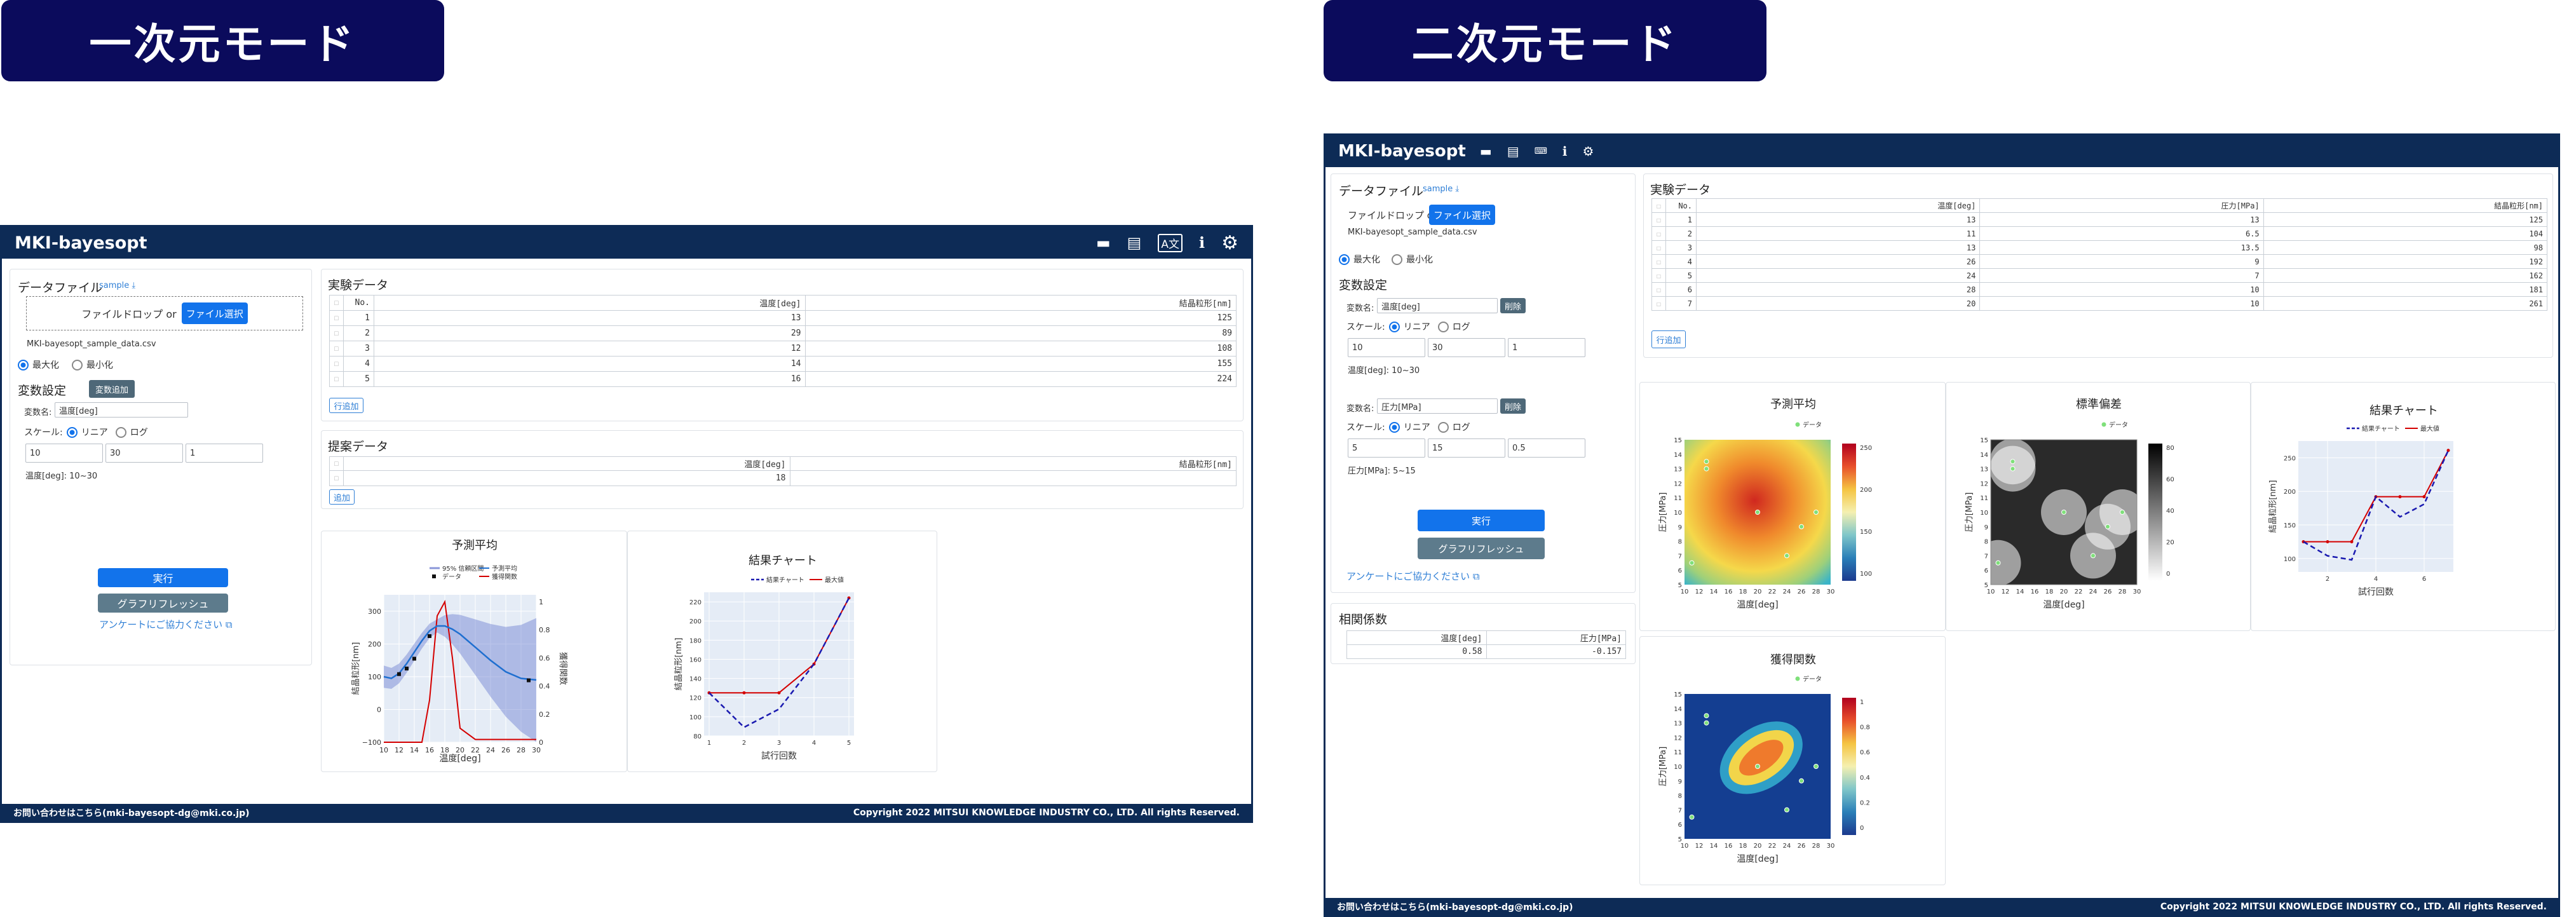 This screenshot has width=2576, height=917. What do you see at coordinates (1865, 778) in the screenshot?
I see `colorbar-tick: 0.4` at bounding box center [1865, 778].